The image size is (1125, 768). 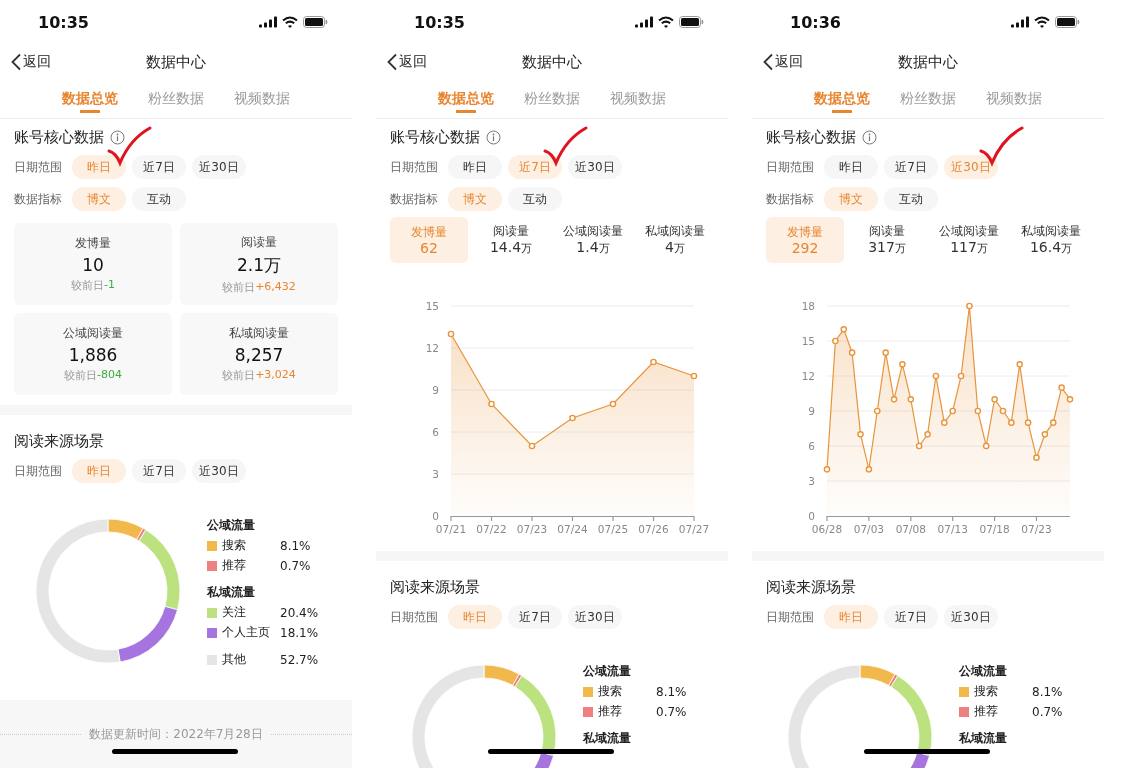 What do you see at coordinates (869, 529) in the screenshot?
I see `axis-label: 07/03` at bounding box center [869, 529].